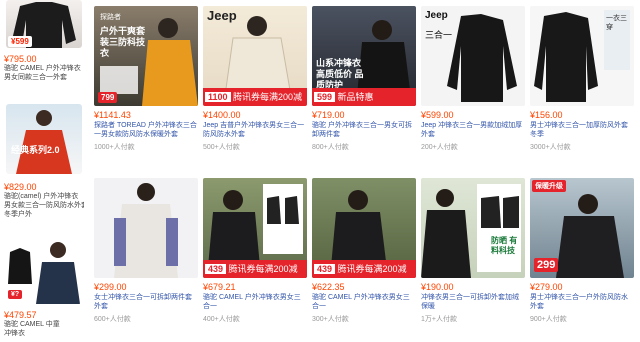  I want to click on product-image: 保暖升级 299, so click(582, 228).